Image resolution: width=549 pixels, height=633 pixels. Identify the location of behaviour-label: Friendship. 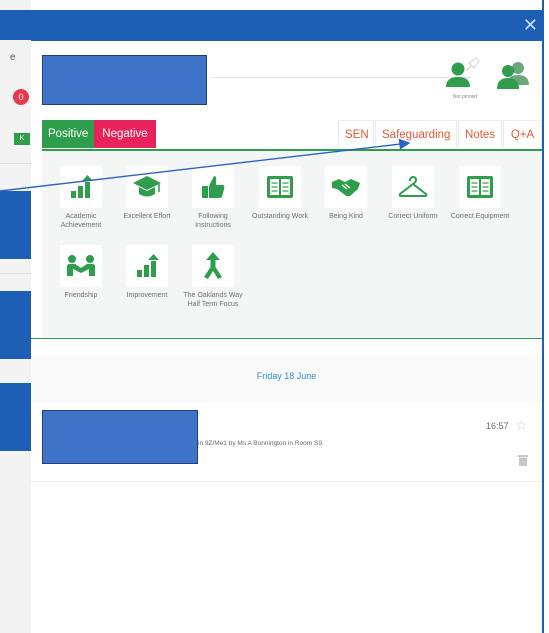
(81, 295).